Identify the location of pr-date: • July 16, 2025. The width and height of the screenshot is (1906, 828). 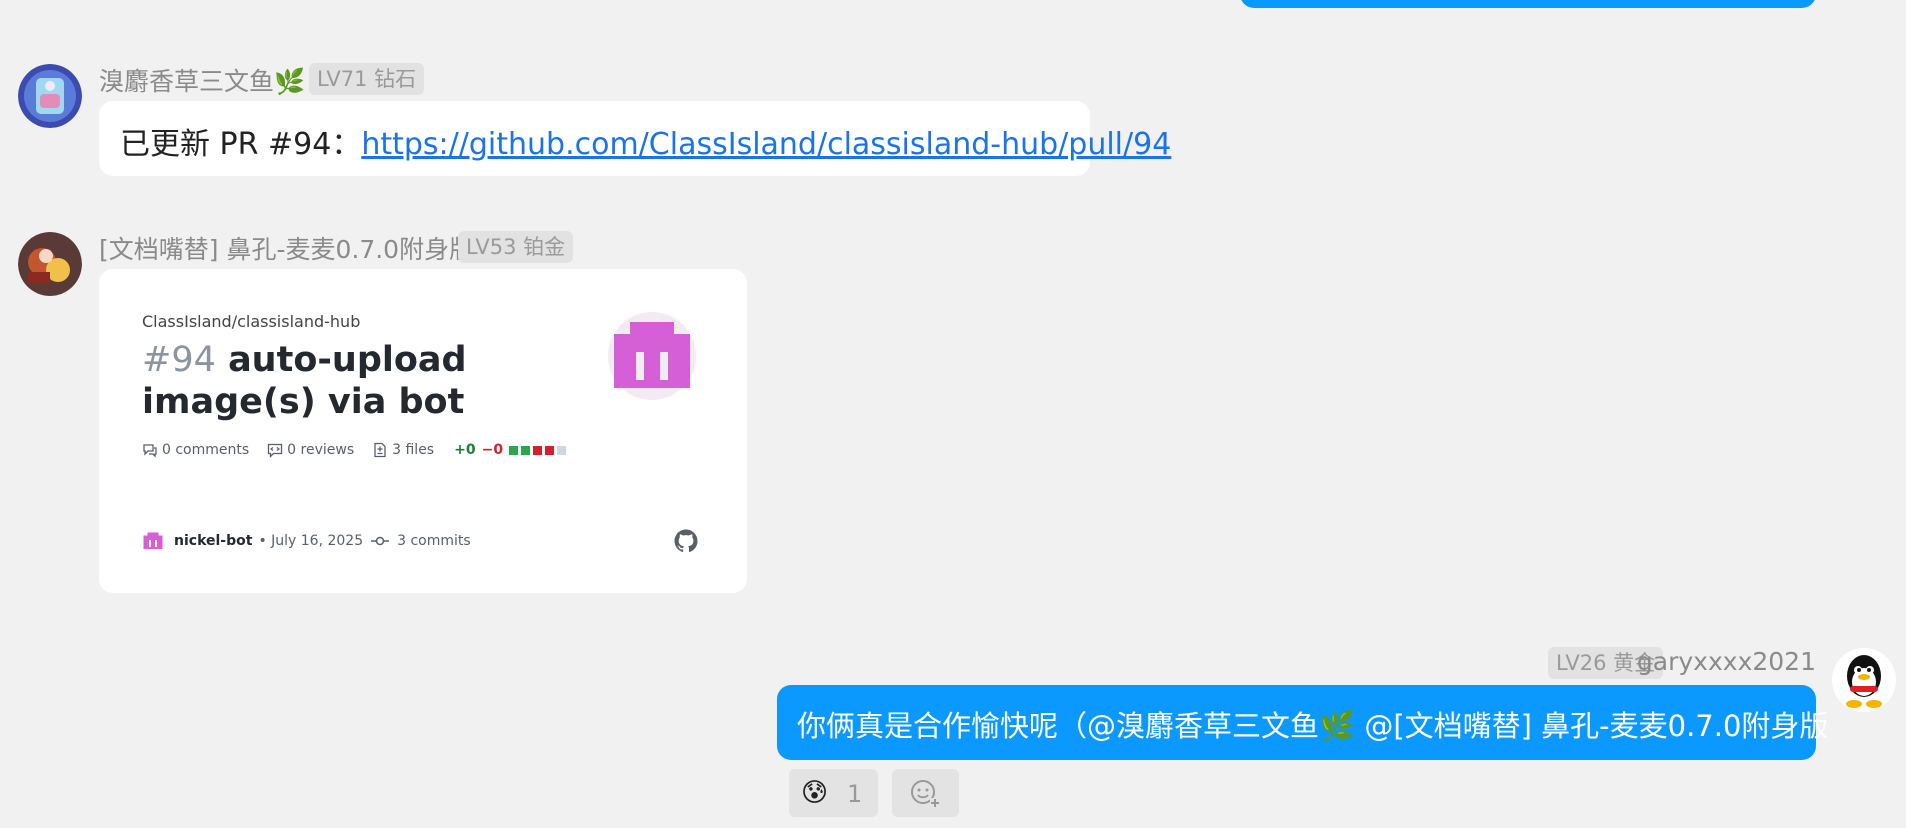
(311, 541).